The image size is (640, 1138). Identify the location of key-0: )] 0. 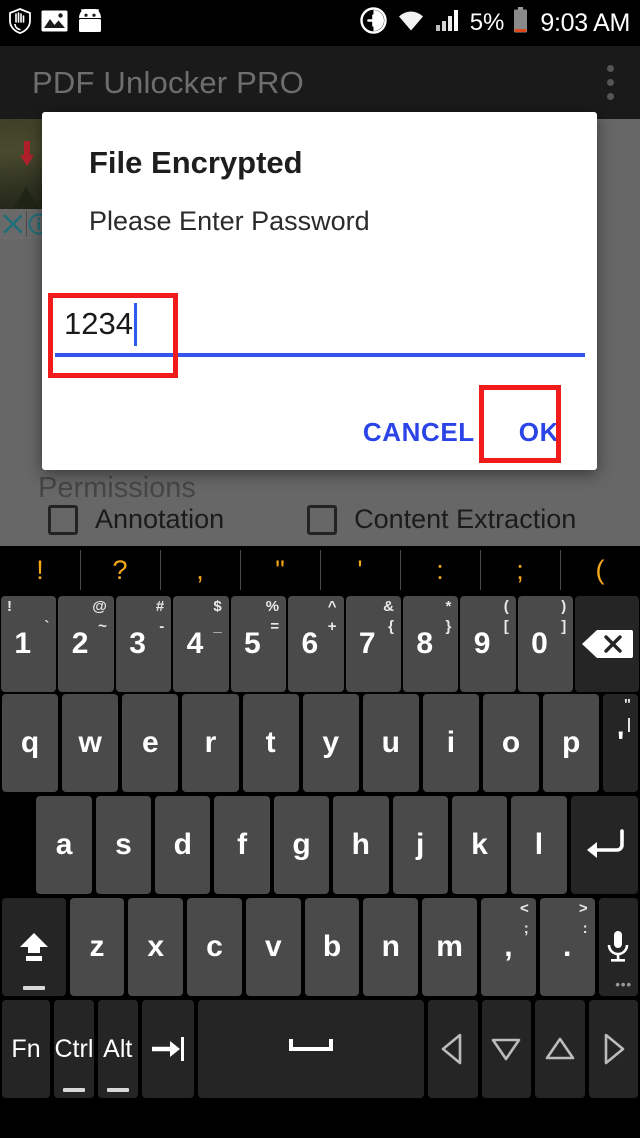
(545, 644).